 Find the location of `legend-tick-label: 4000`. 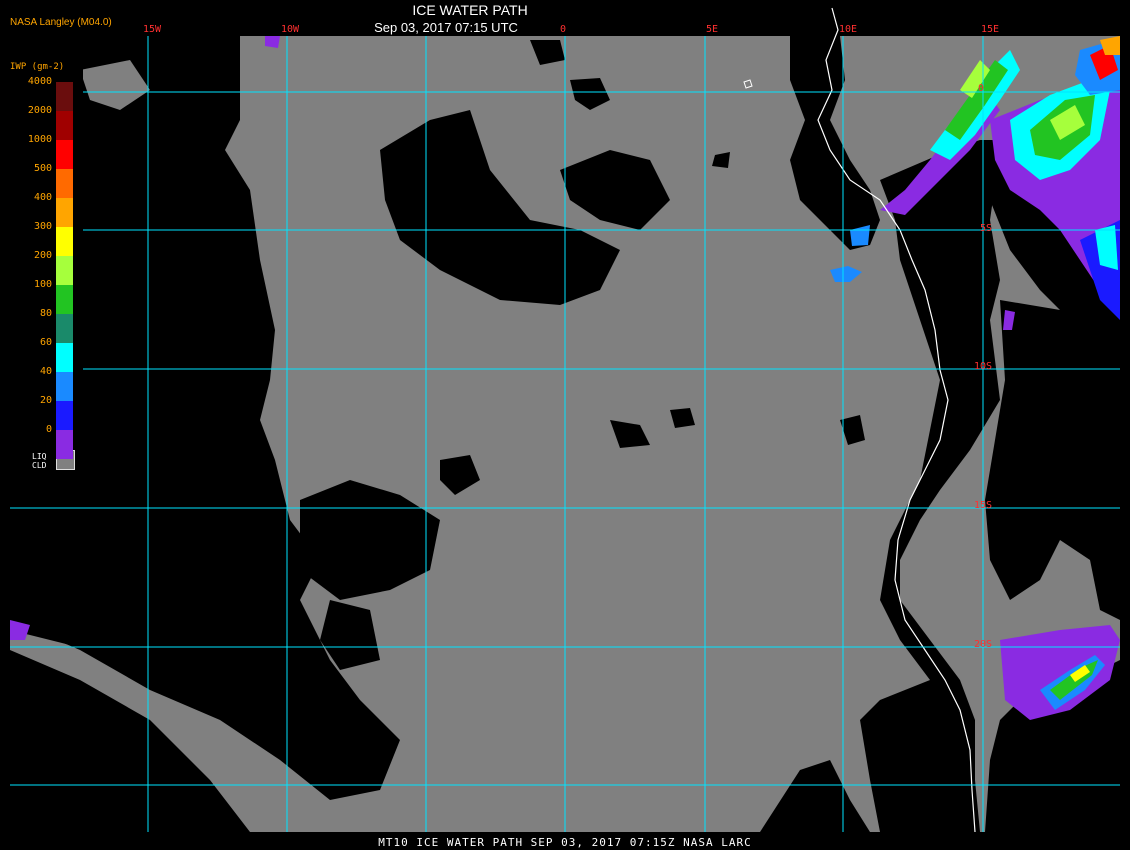

legend-tick-label: 4000 is located at coordinates (39, 81).